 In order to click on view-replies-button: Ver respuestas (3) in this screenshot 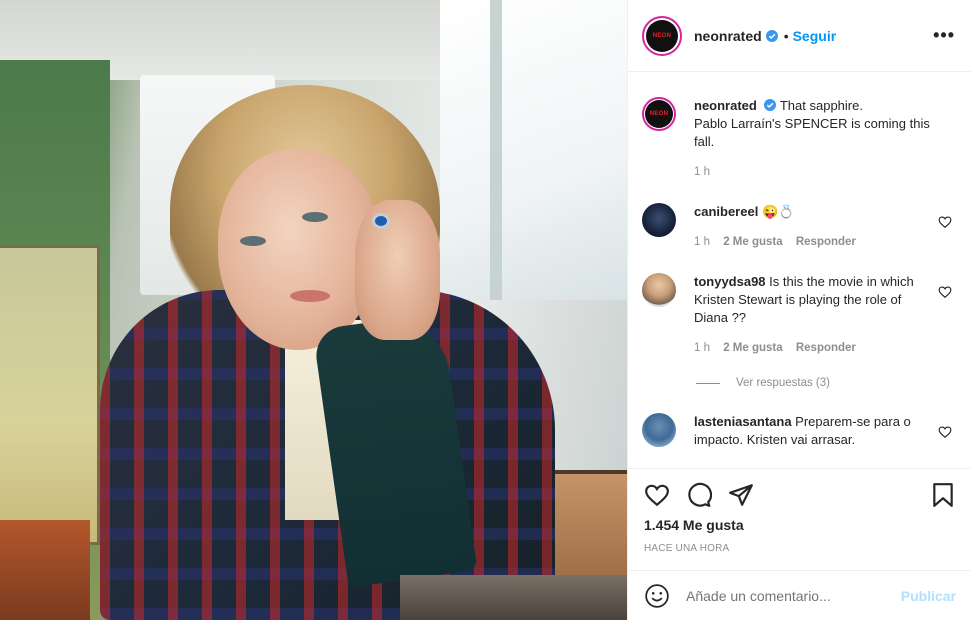, I will do `click(826, 383)`.